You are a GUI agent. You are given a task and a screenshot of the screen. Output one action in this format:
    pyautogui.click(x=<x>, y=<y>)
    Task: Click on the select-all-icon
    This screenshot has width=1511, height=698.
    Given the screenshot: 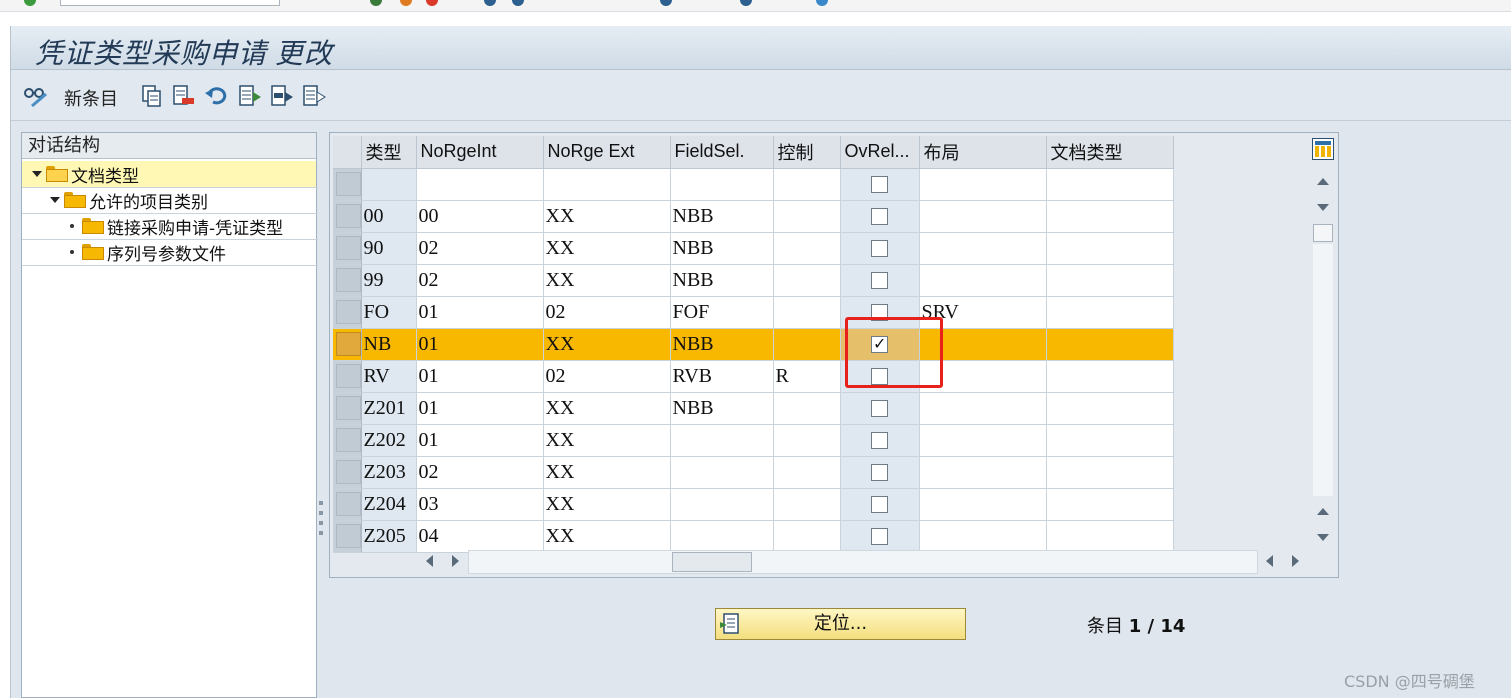 What is the action you would take?
    pyautogui.click(x=250, y=96)
    